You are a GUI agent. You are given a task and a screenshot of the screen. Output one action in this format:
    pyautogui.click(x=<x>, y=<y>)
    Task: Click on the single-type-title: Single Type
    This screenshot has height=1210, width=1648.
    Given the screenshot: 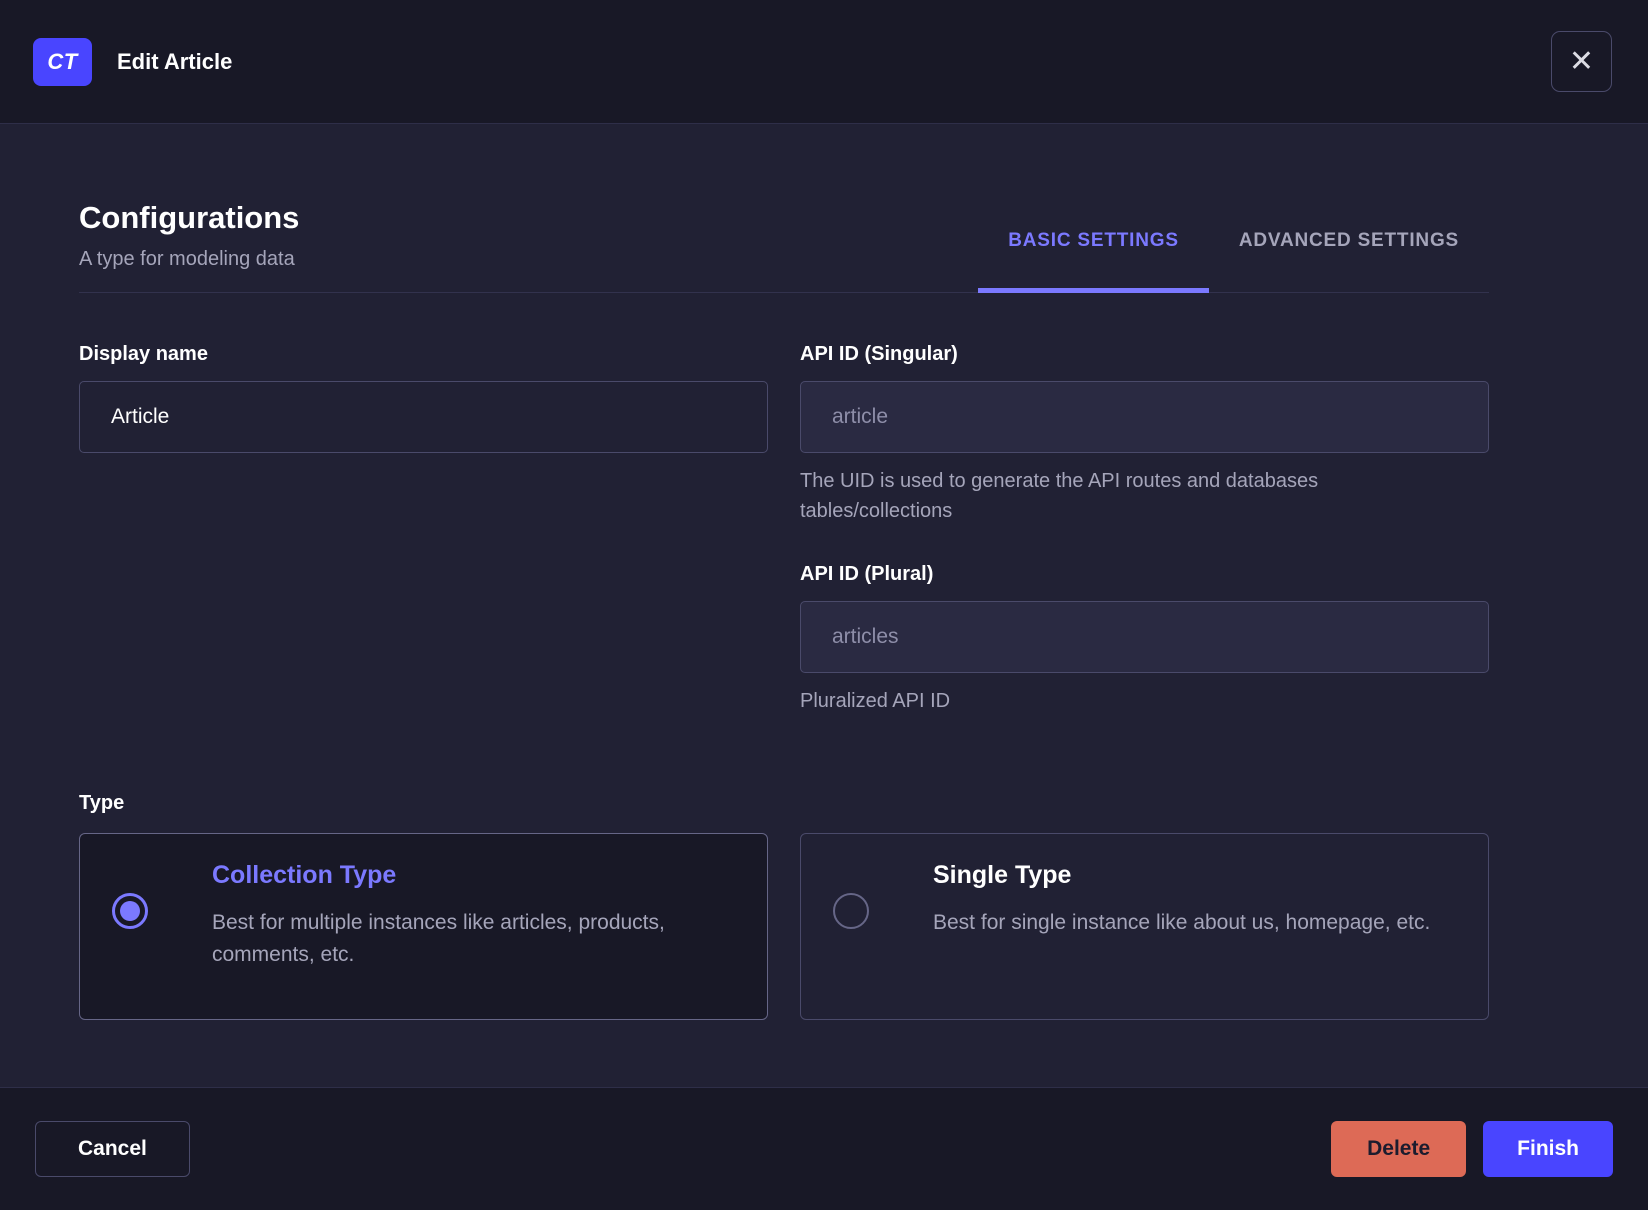 What is the action you would take?
    pyautogui.click(x=1002, y=875)
    